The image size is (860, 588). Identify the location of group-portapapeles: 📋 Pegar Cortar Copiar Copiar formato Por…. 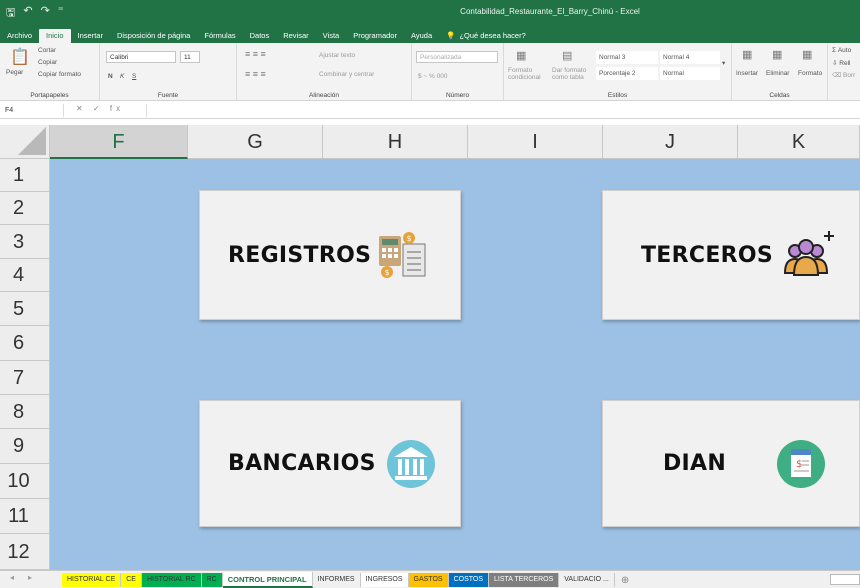
(50, 72).